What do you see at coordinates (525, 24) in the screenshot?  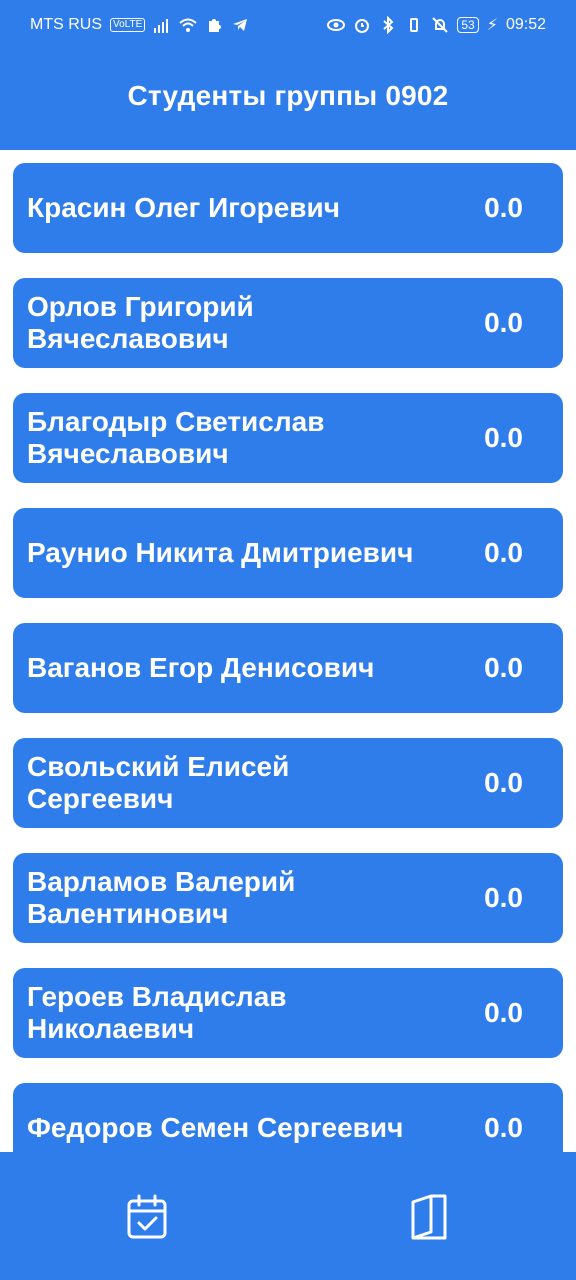 I see `clock: 09:52` at bounding box center [525, 24].